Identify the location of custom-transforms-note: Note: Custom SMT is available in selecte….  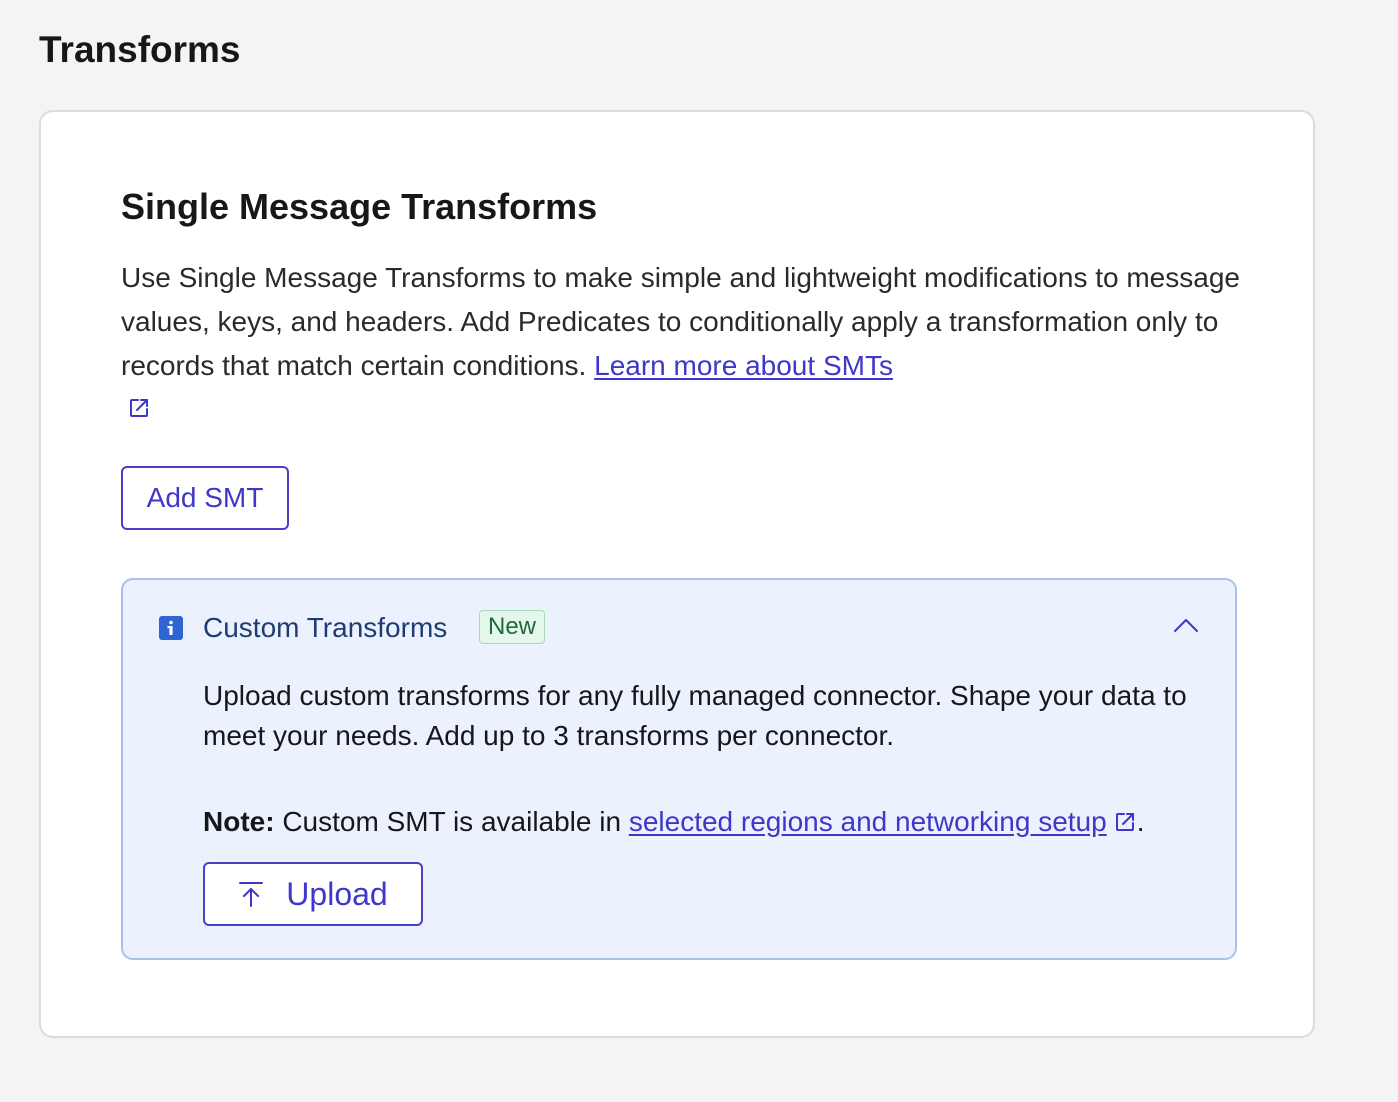
(713, 822).